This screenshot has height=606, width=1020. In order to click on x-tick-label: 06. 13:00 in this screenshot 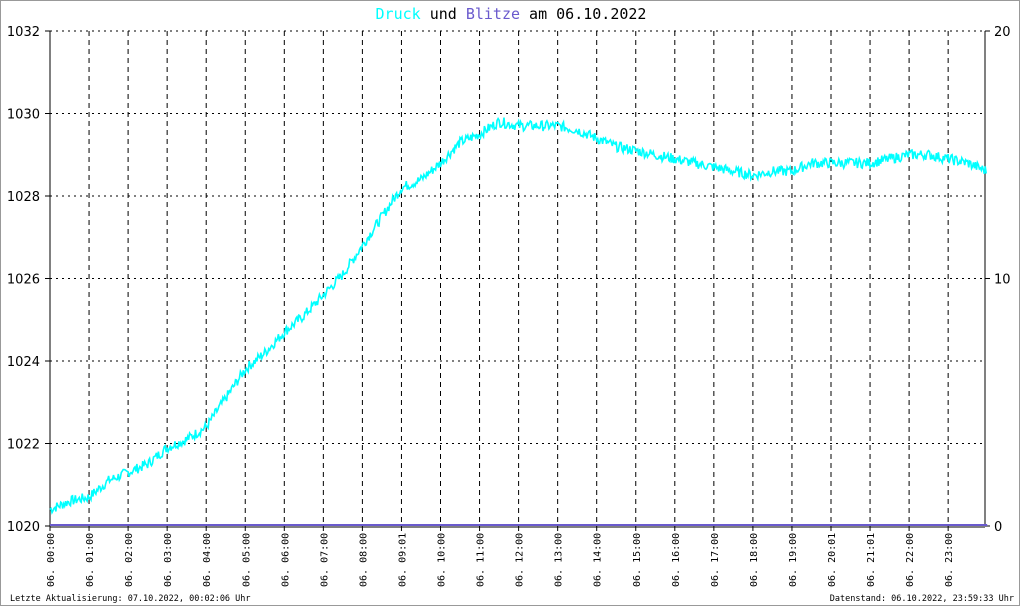, I will do `click(559, 560)`.